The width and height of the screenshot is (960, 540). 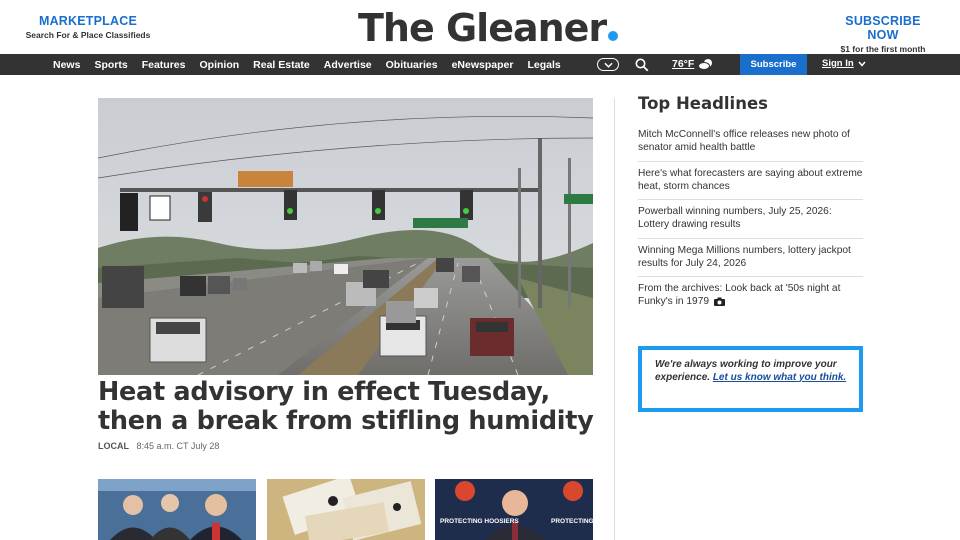 I want to click on logo-text: The Gleaner, so click(x=482, y=28).